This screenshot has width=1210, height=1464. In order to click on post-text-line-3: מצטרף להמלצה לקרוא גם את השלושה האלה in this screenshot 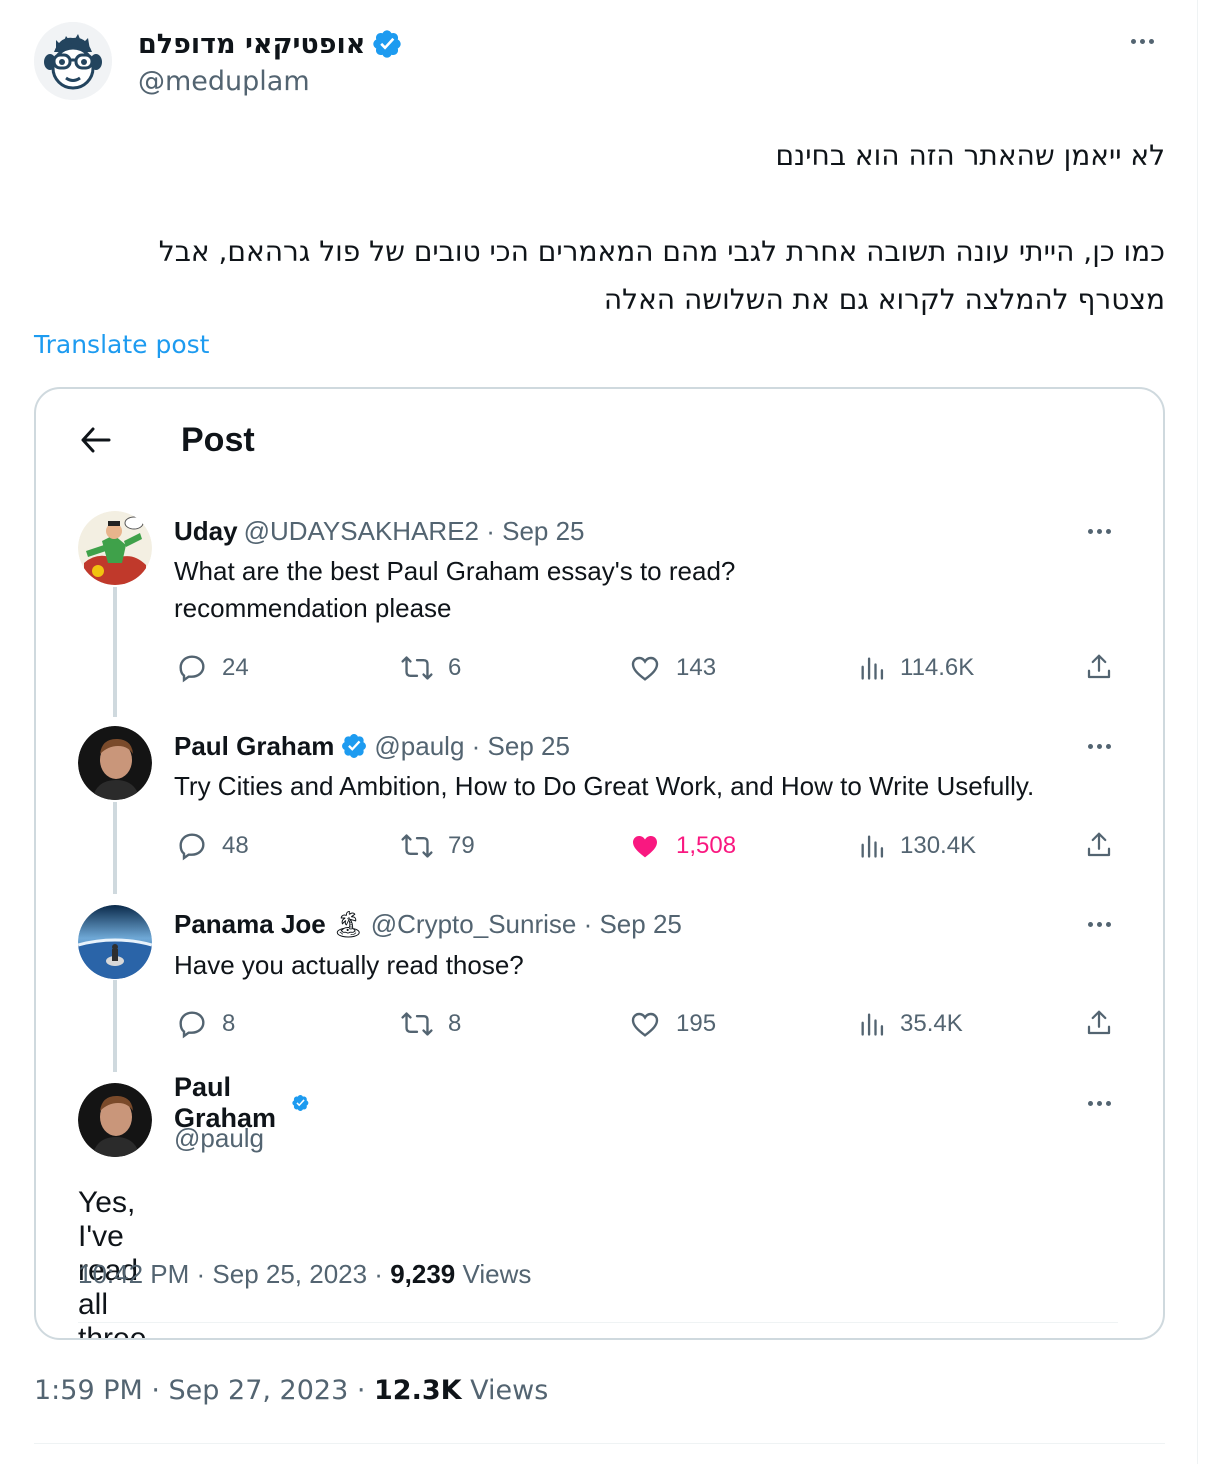, I will do `click(884, 299)`.